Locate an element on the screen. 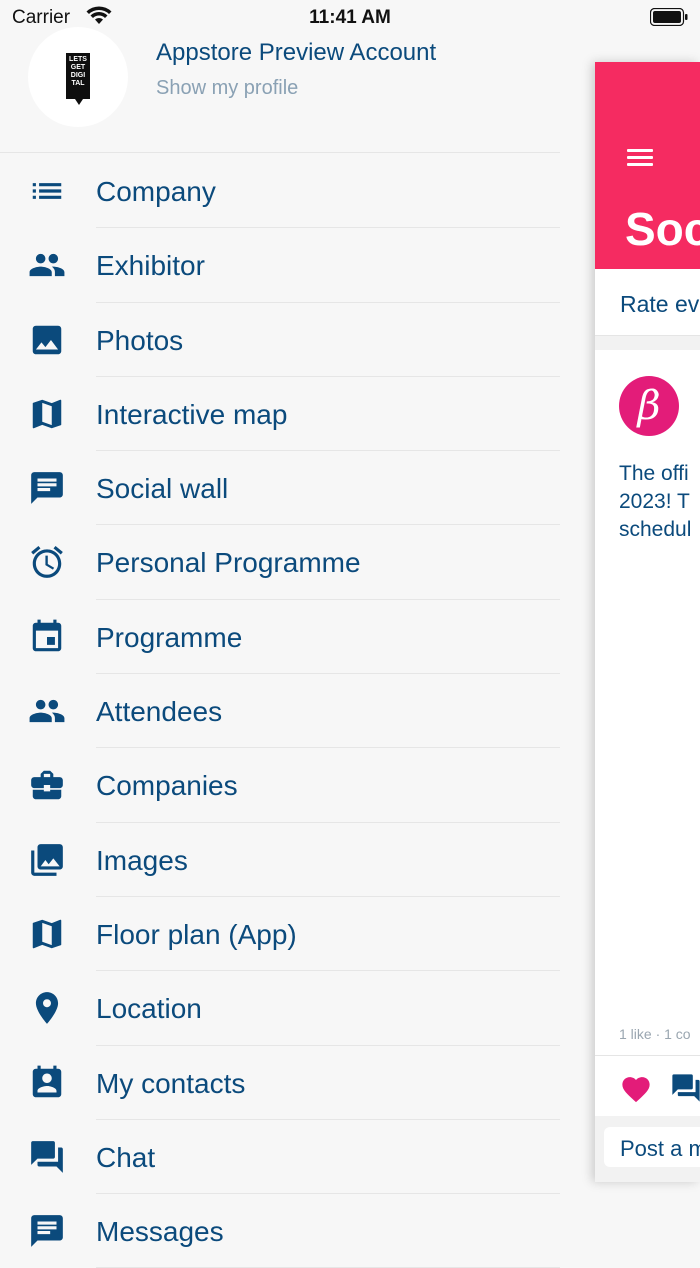 The image size is (700, 1268). hamburger-menu-icon is located at coordinates (640, 158).